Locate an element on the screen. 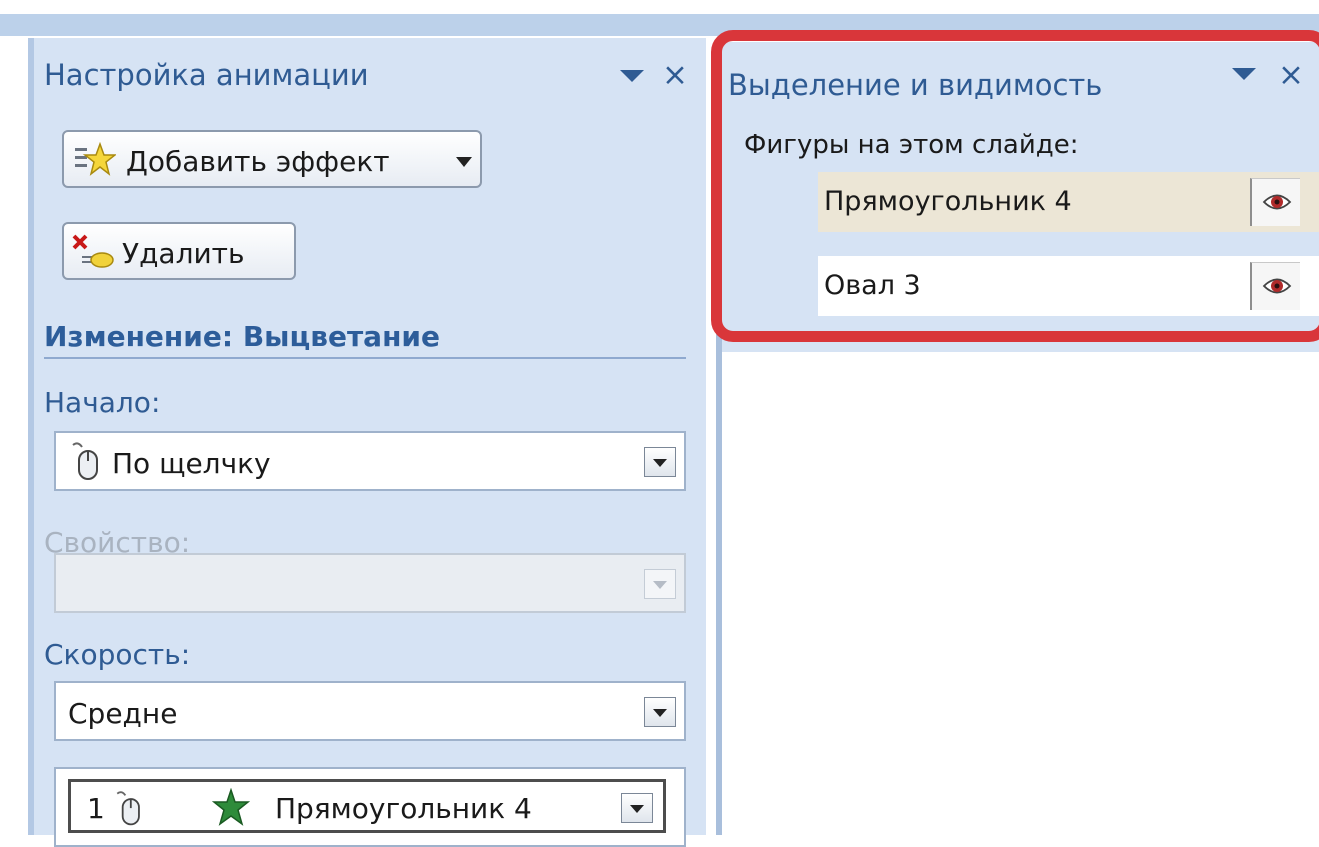  effect-order: 1 is located at coordinates (96, 808).